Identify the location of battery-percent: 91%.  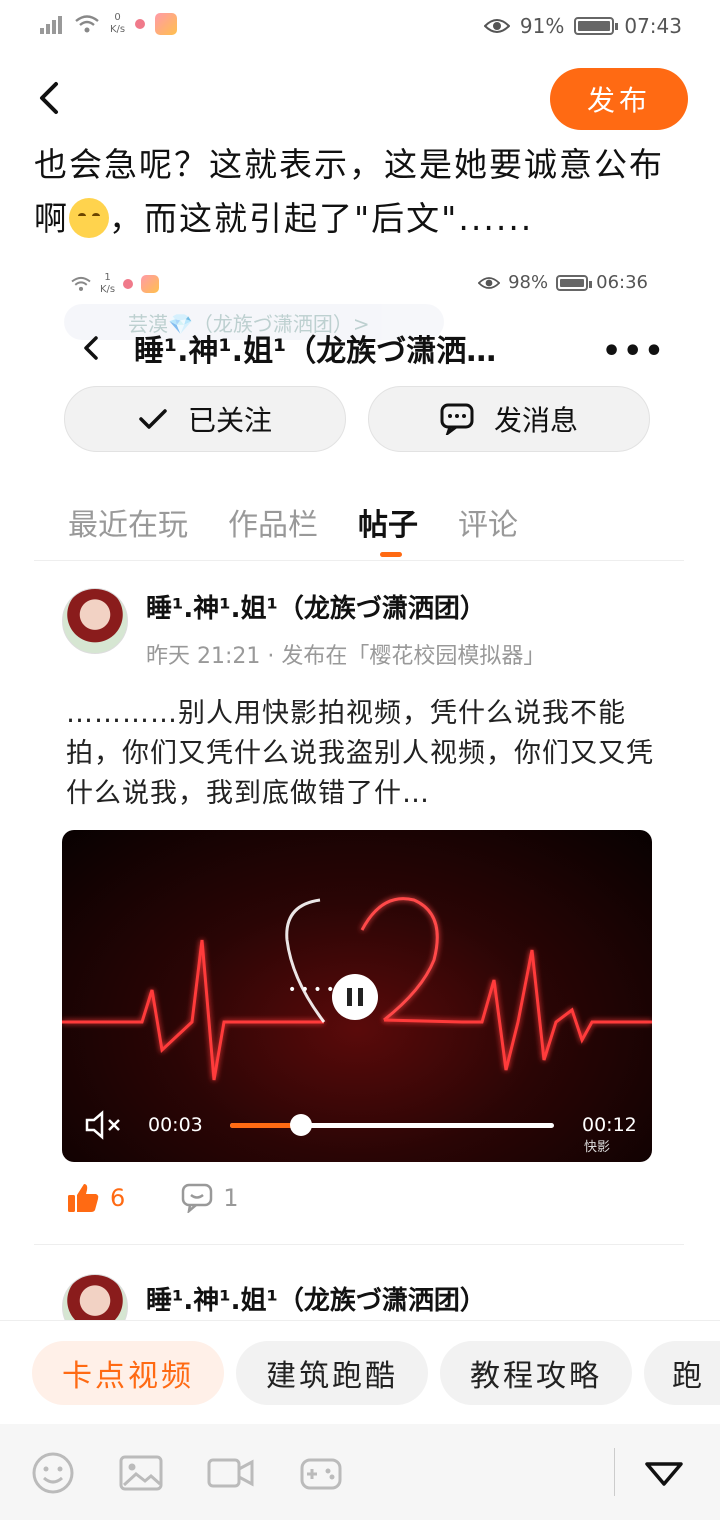
(542, 26).